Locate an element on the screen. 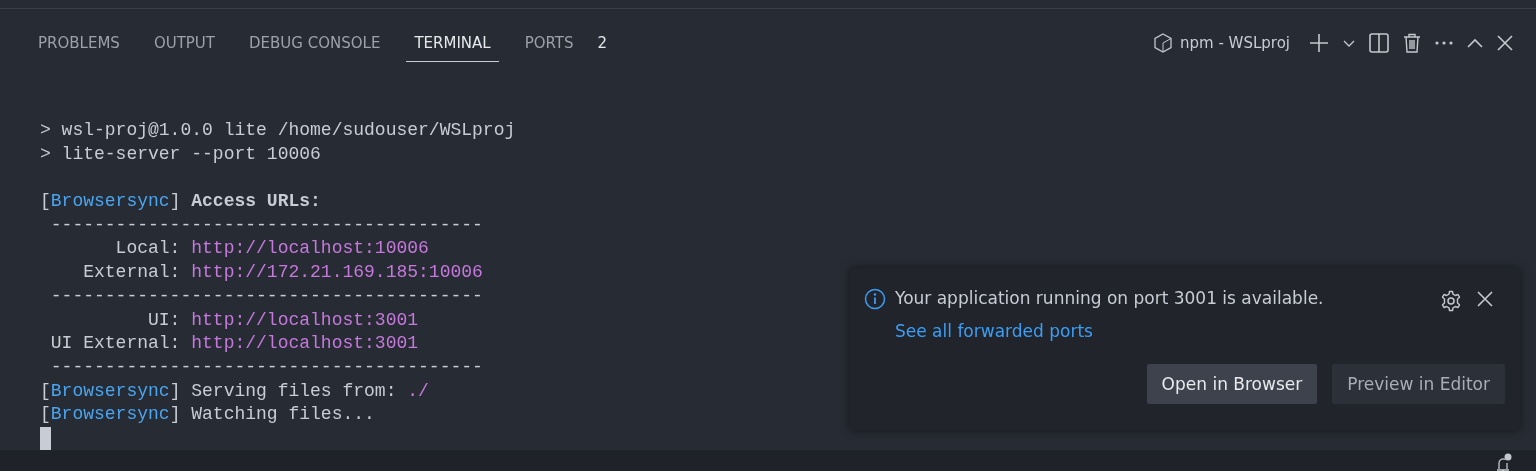  port-count: 2 is located at coordinates (602, 43).